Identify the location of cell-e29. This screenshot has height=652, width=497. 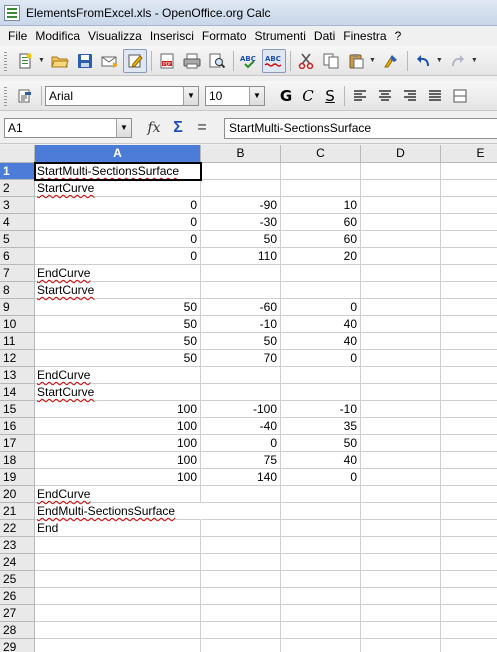
(469, 645).